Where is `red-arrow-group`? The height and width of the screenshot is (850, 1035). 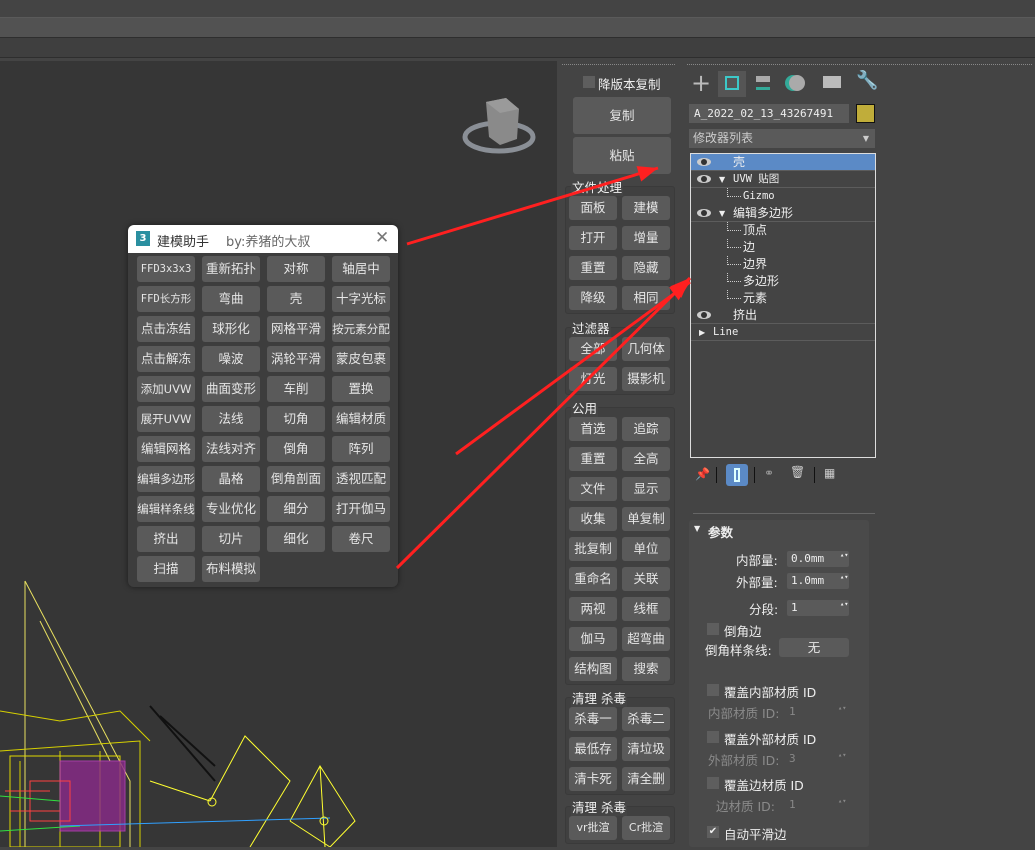 red-arrow-group is located at coordinates (543, 368).